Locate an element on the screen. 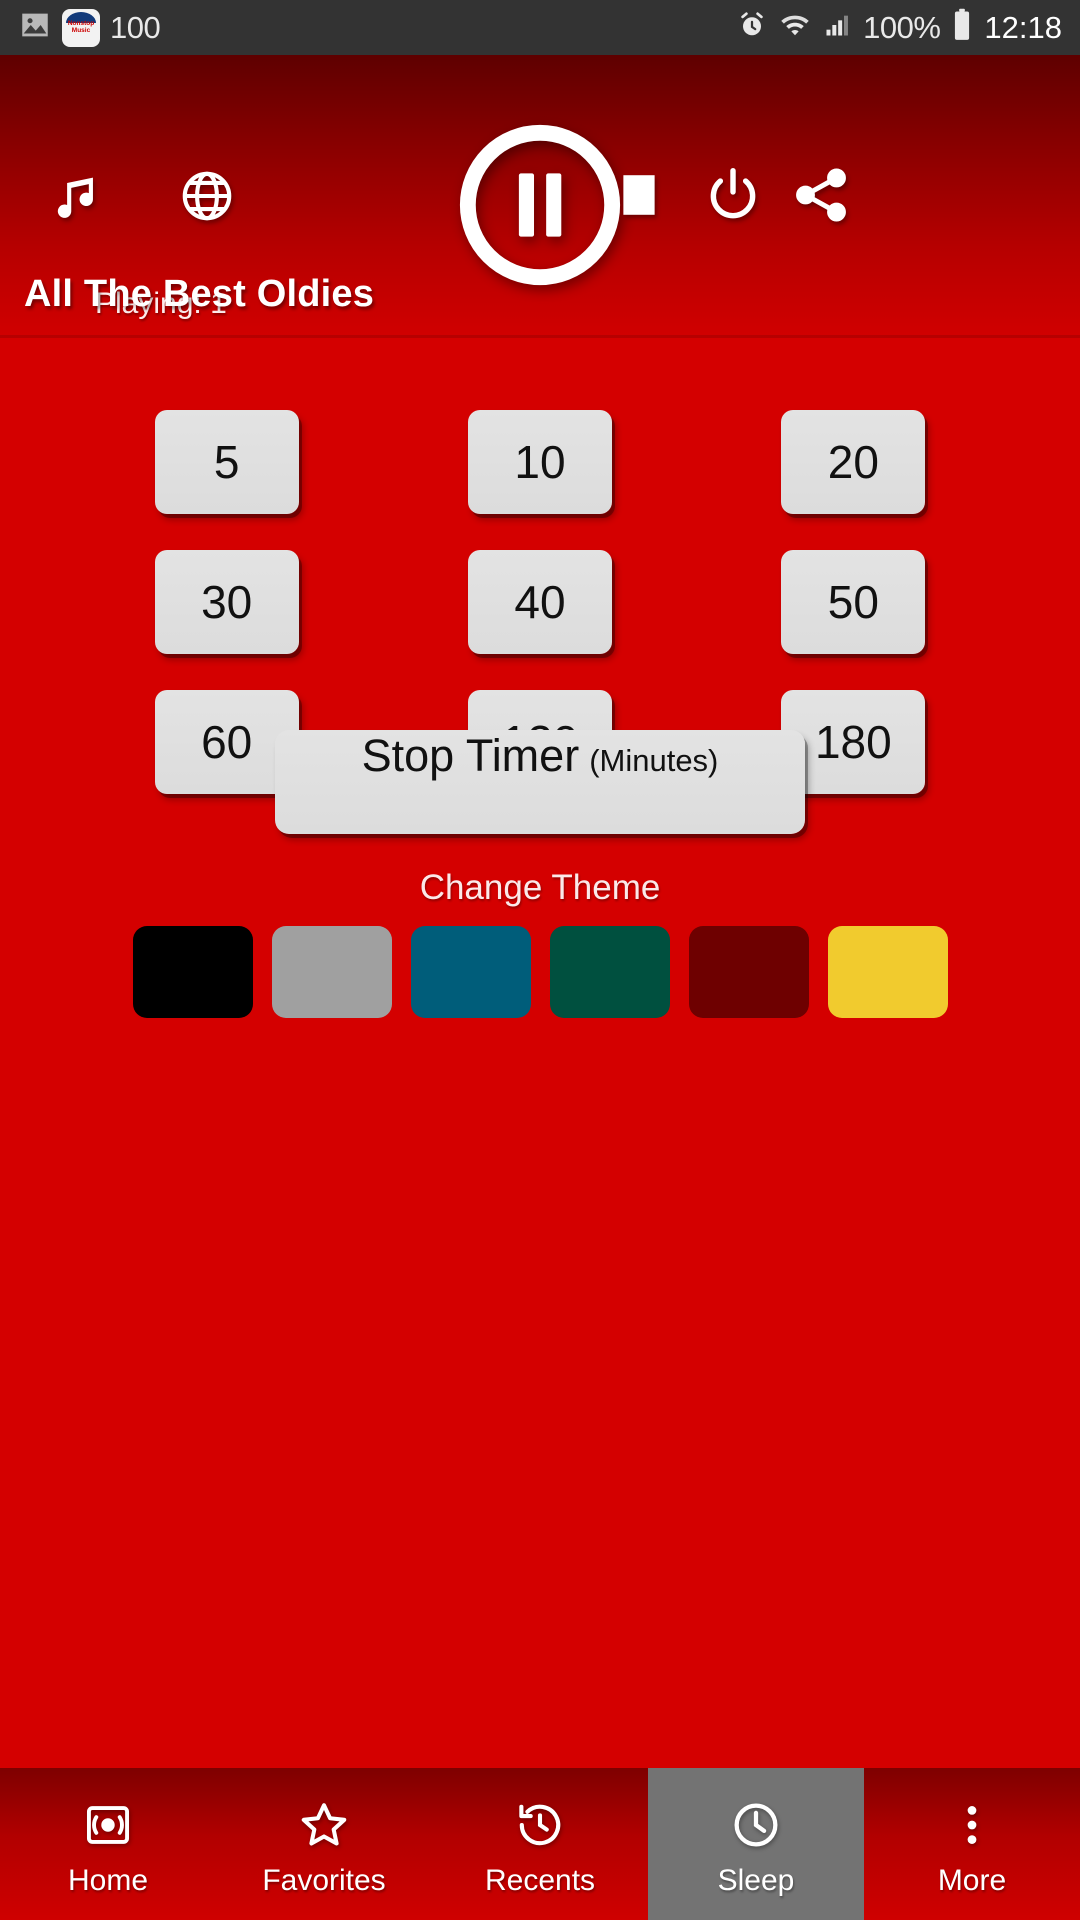 The height and width of the screenshot is (1920, 1080). share-button is located at coordinates (821, 197).